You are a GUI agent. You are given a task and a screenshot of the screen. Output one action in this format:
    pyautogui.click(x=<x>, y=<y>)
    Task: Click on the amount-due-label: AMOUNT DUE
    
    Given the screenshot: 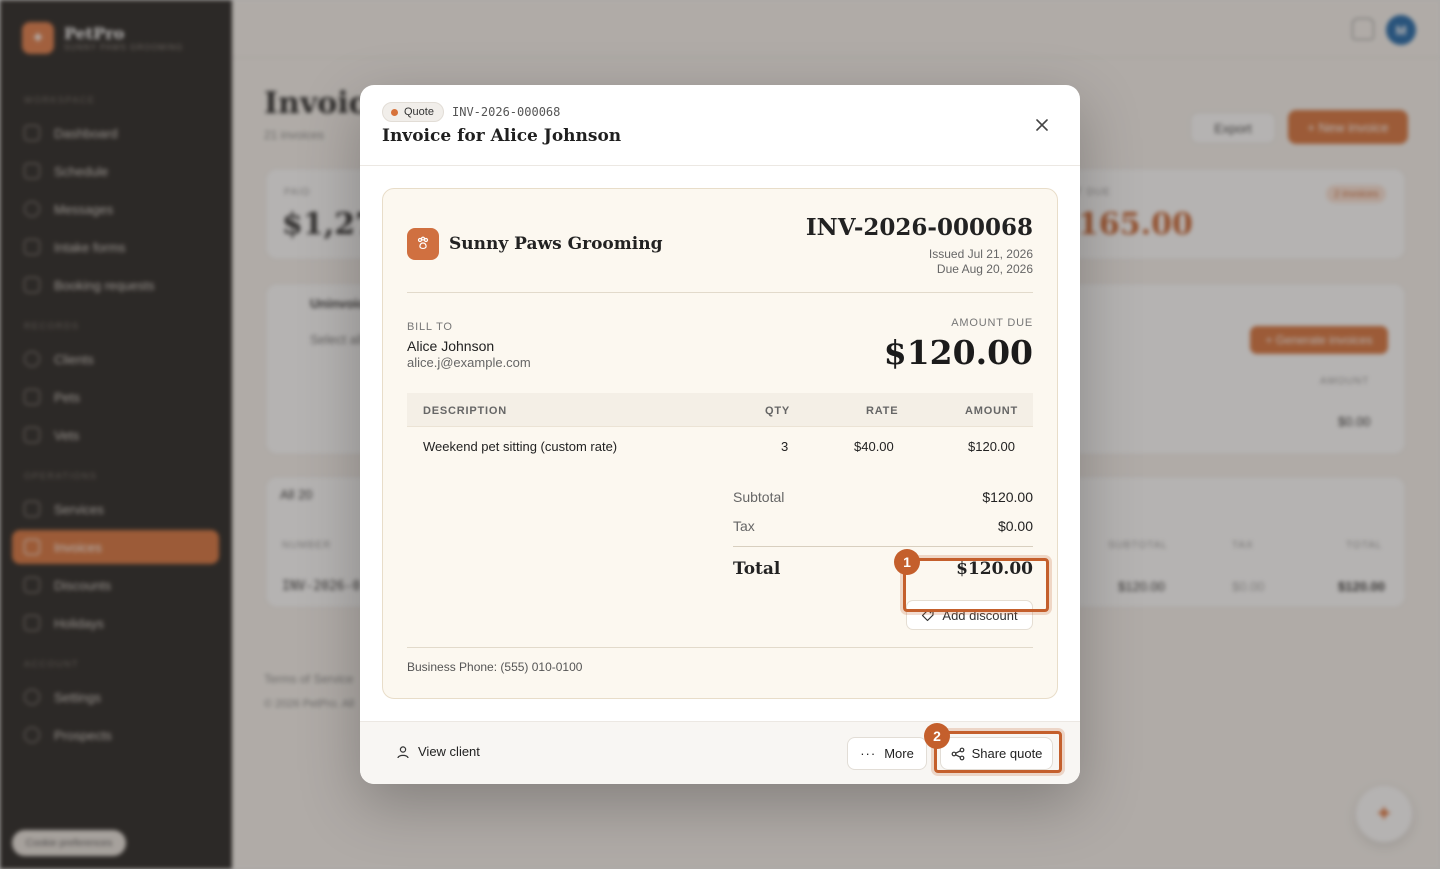 What is the action you would take?
    pyautogui.click(x=992, y=323)
    